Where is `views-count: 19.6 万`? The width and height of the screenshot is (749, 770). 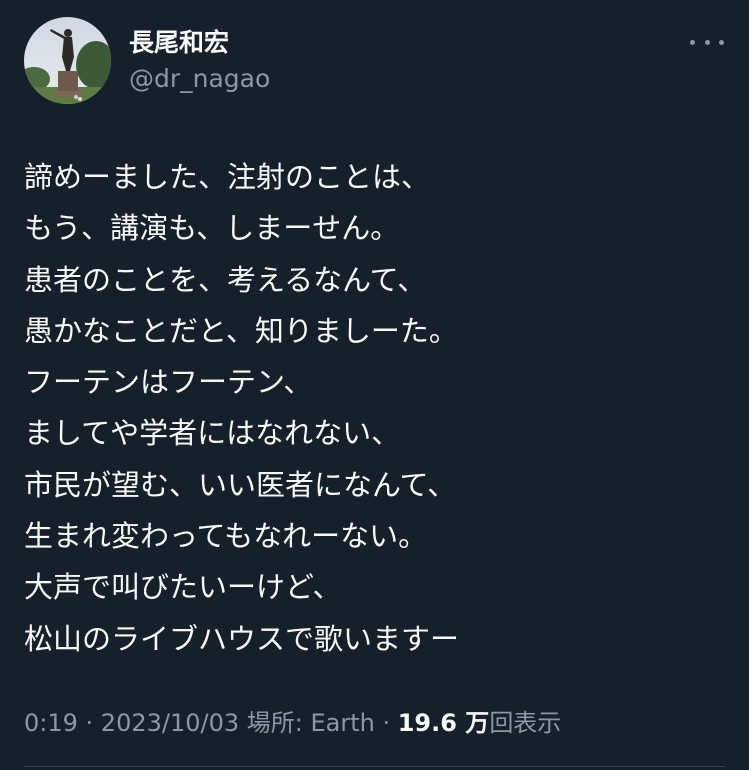
views-count: 19.6 万 is located at coordinates (444, 723).